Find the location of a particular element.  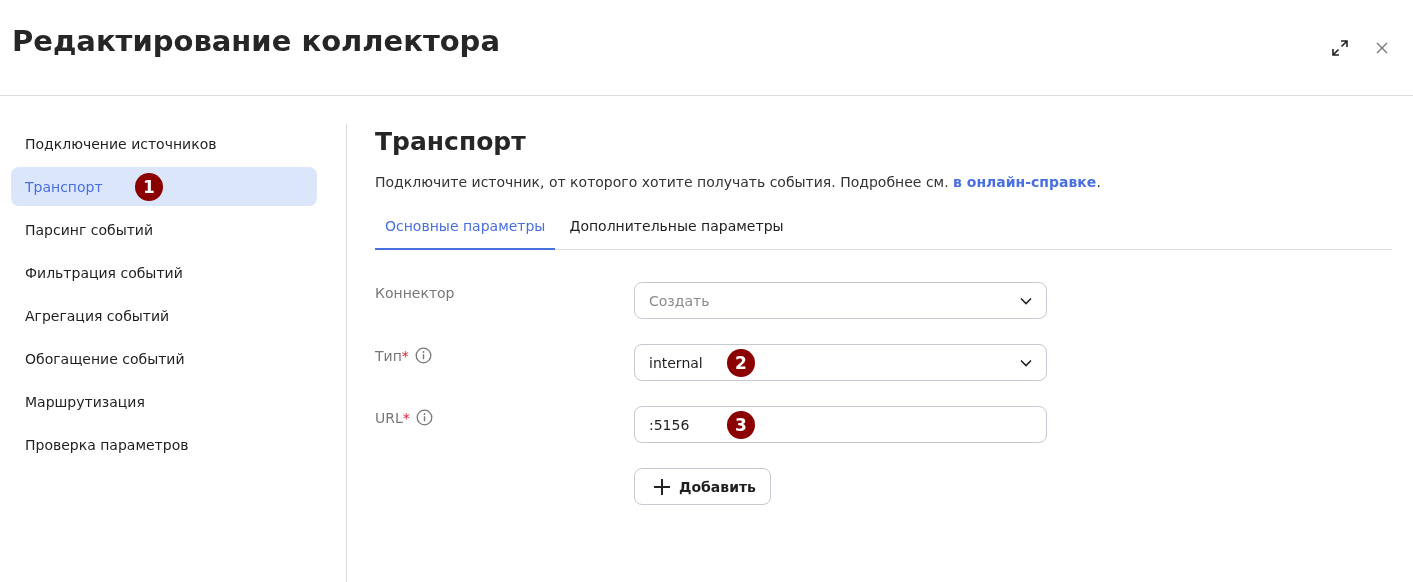

dropdown-field: Создать is located at coordinates (840, 300).